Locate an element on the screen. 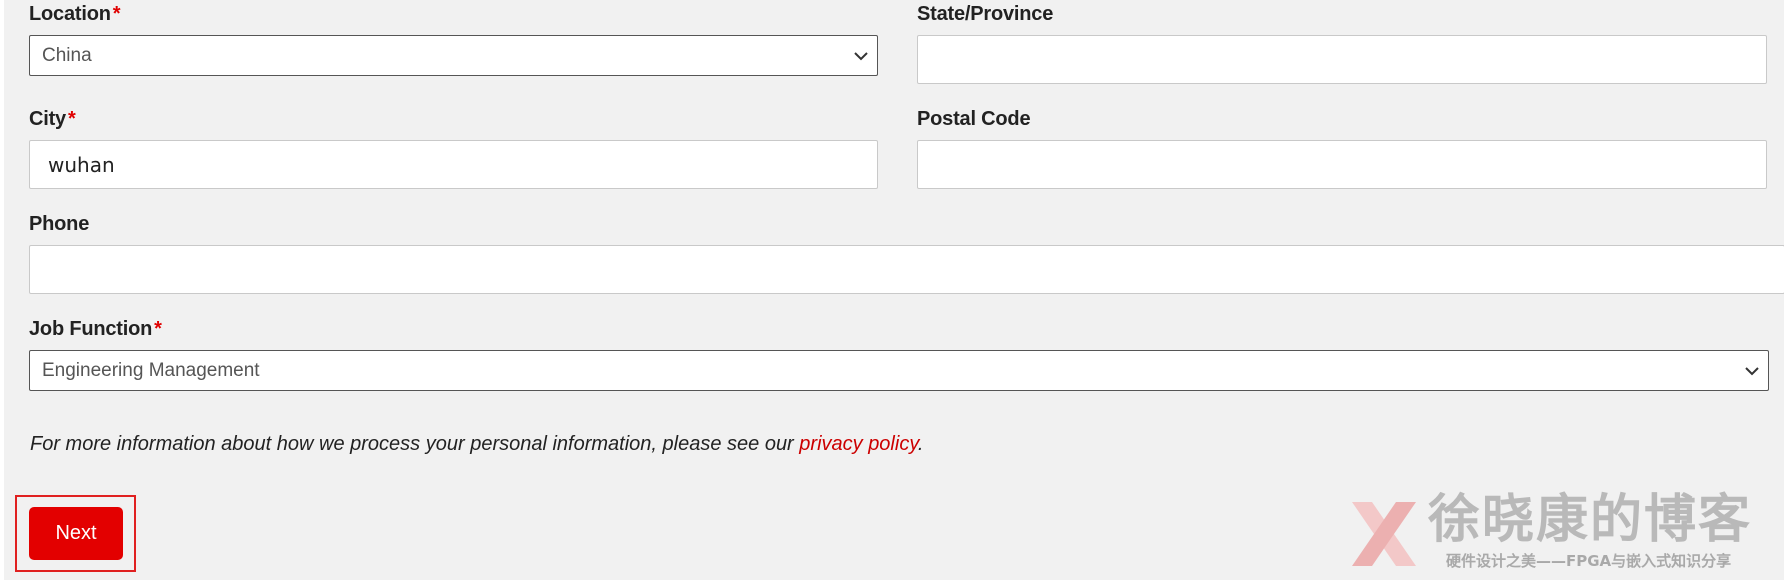 This screenshot has width=1784, height=580. state-province-input is located at coordinates (1342, 59).